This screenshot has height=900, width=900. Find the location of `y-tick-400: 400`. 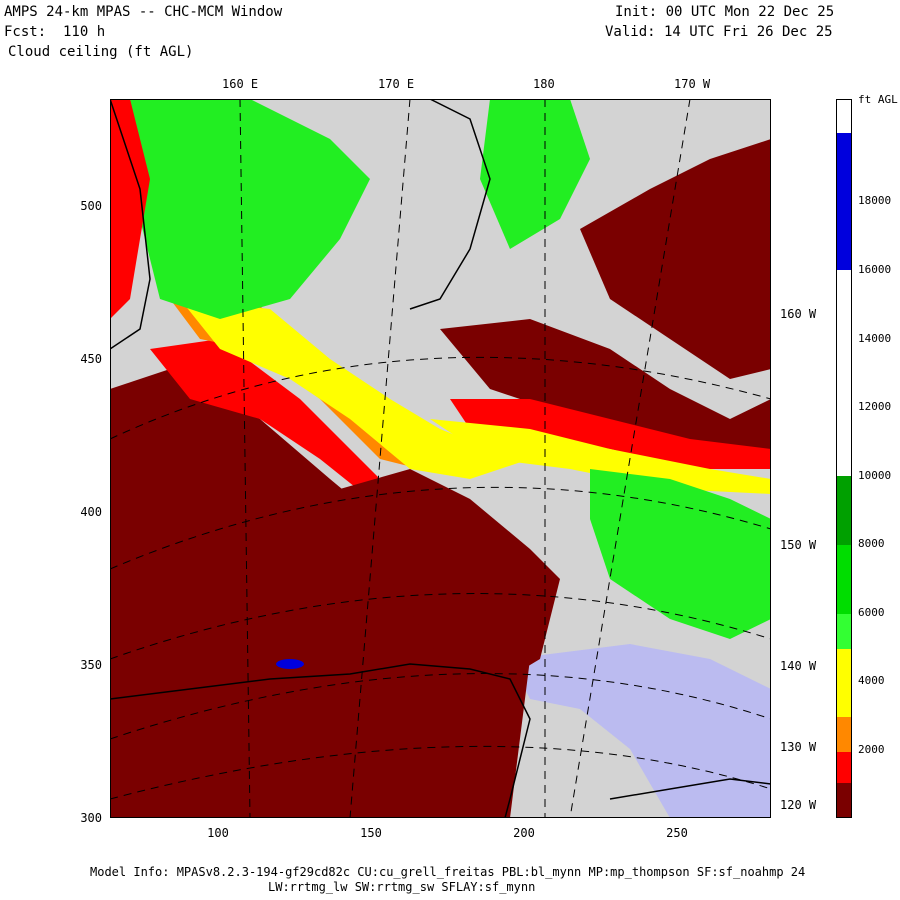

y-tick-400: 400 is located at coordinates (91, 512).